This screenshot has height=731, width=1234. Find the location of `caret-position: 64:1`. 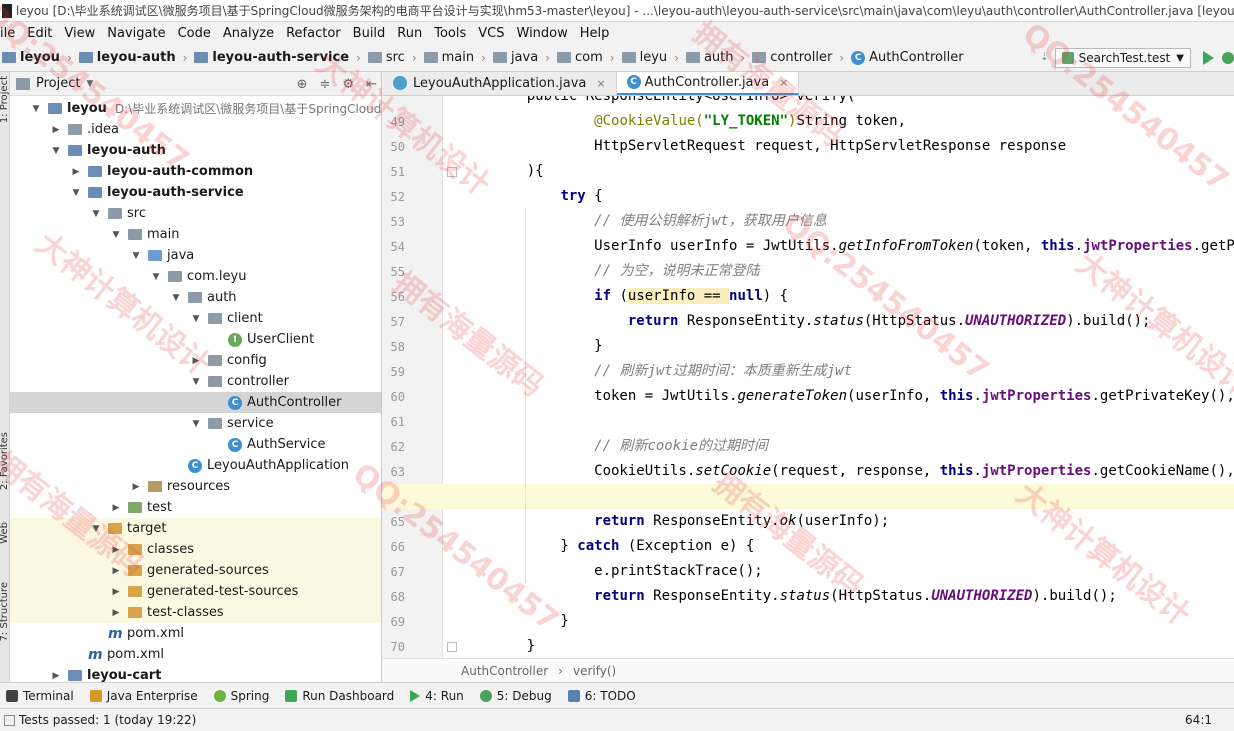

caret-position: 64:1 is located at coordinates (1198, 720).